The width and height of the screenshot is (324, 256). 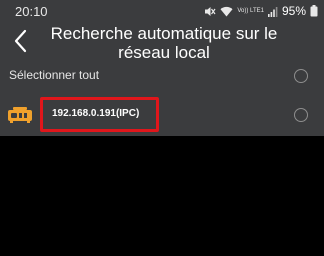 I want to click on battery-icon, so click(x=314, y=11).